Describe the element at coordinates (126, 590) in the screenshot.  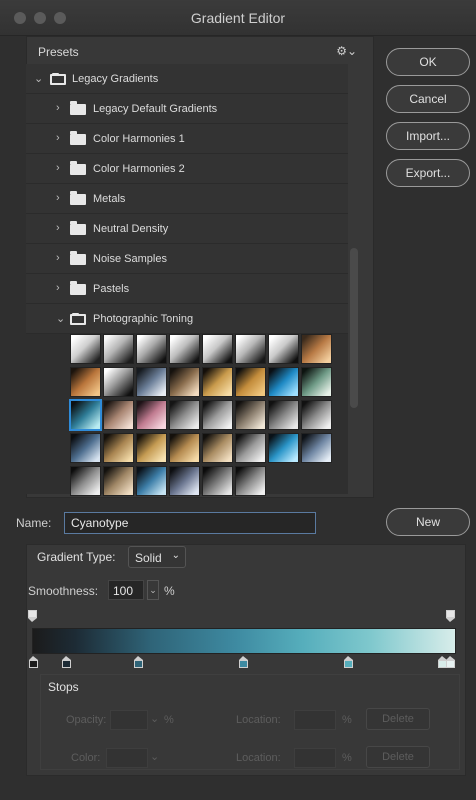
I see `smoothness-input: 100` at that location.